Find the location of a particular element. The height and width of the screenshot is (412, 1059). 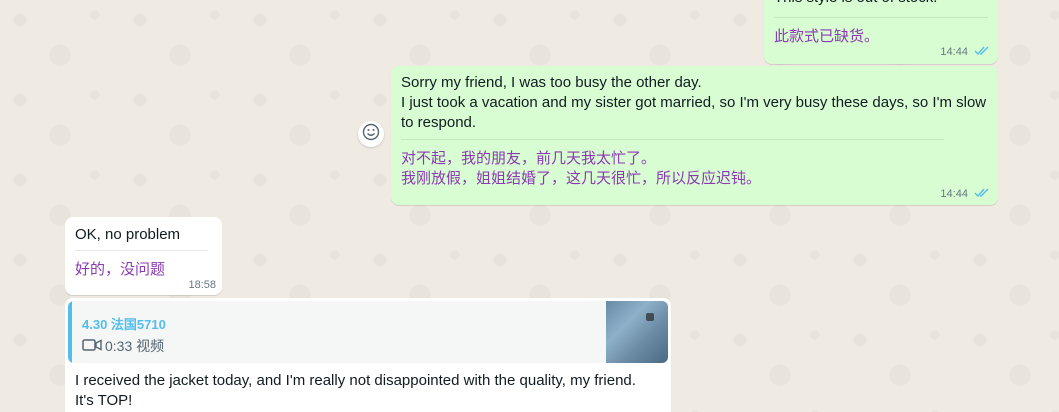

thumbnail-detail is located at coordinates (650, 317).